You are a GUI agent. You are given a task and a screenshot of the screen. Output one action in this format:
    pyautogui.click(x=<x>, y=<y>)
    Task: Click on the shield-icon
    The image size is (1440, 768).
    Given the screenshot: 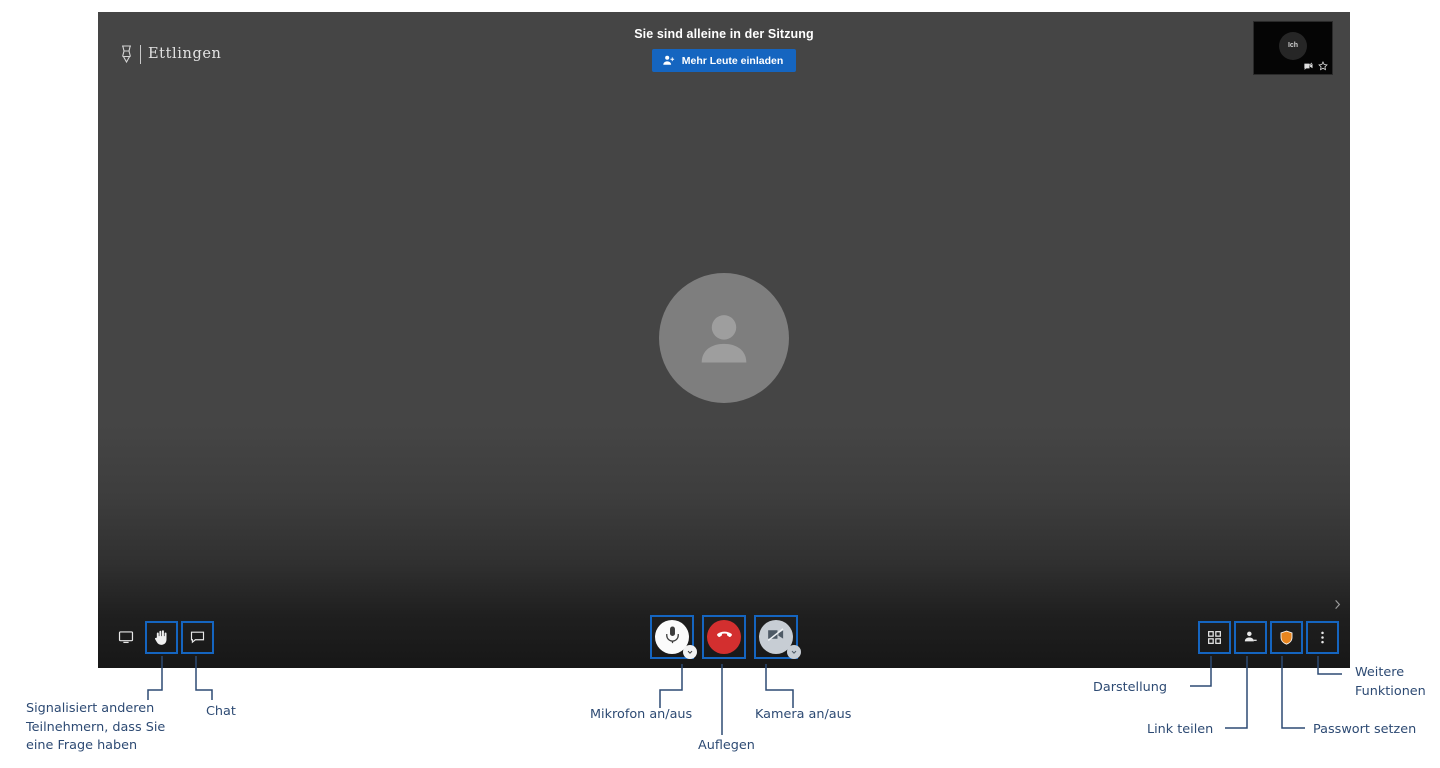 What is the action you would take?
    pyautogui.click(x=1286, y=637)
    